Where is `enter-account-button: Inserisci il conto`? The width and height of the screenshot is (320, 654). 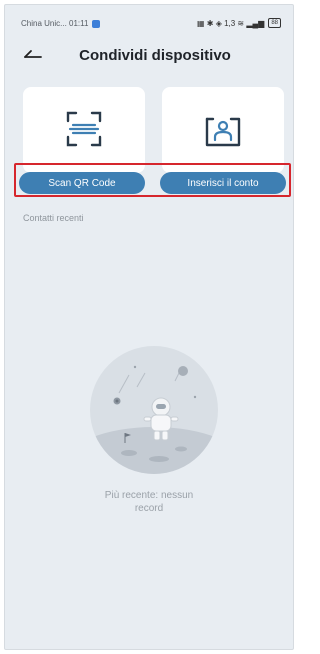
enter-account-button: Inserisci il conto is located at coordinates (223, 183).